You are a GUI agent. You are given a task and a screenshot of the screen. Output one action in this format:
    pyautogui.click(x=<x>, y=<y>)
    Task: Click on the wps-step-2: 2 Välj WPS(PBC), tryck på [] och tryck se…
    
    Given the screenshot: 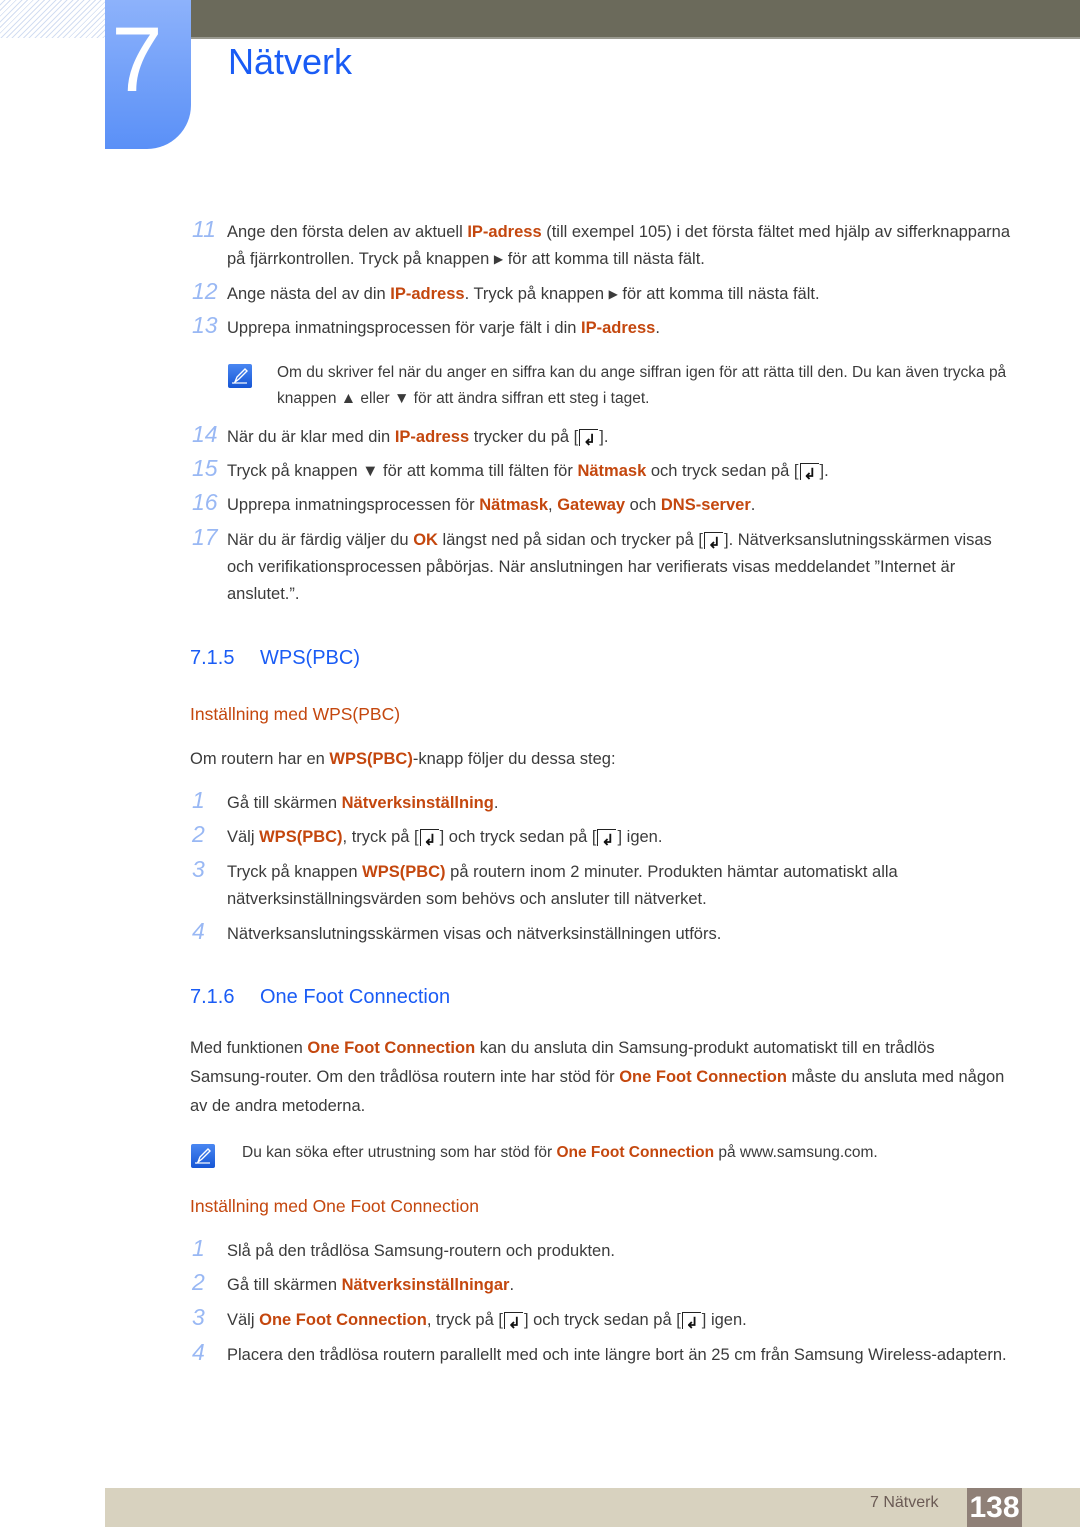 What is the action you would take?
    pyautogui.click(x=602, y=837)
    